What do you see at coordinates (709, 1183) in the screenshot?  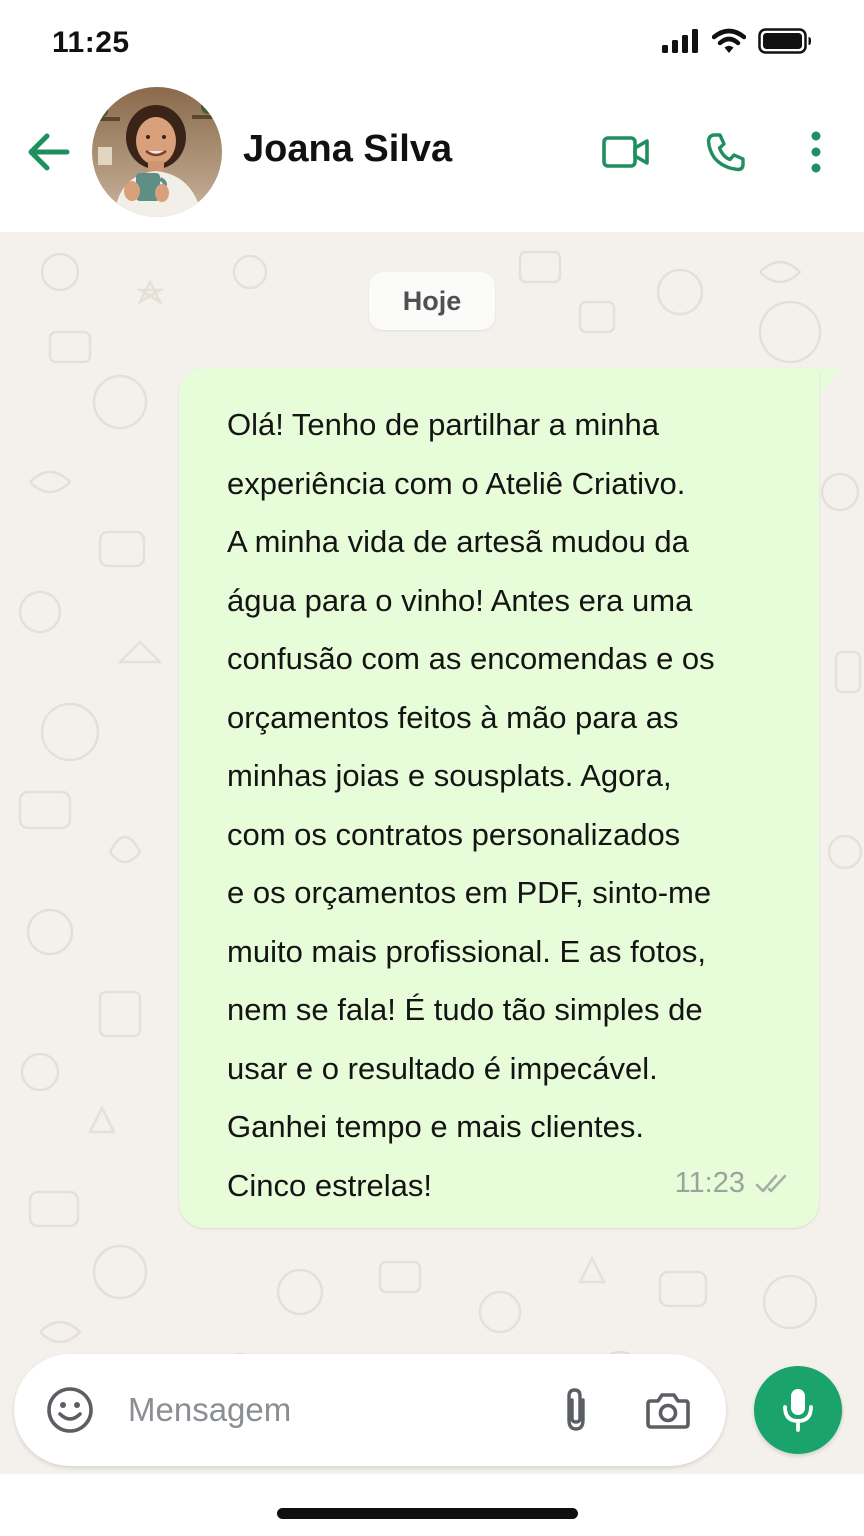 I see `message-time: 11:23` at bounding box center [709, 1183].